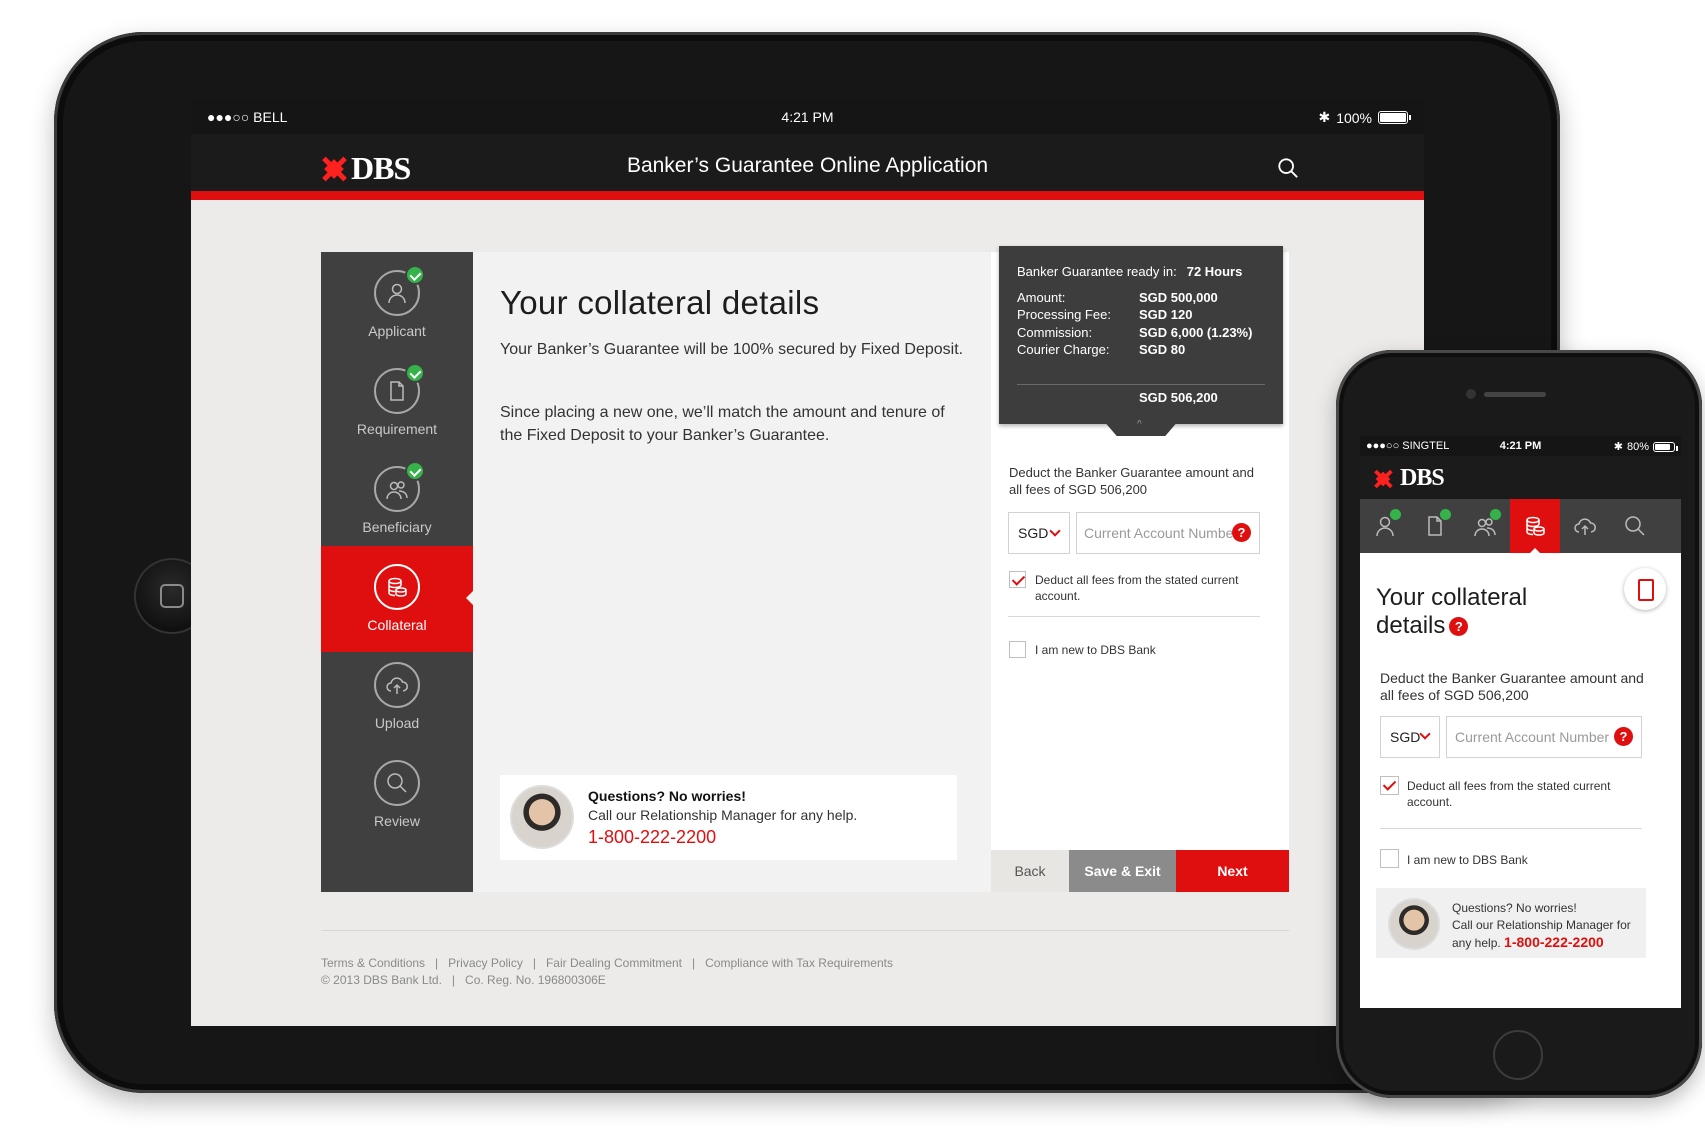  Describe the element at coordinates (1017, 649) in the screenshot. I see `new-customer-checkbox` at that location.